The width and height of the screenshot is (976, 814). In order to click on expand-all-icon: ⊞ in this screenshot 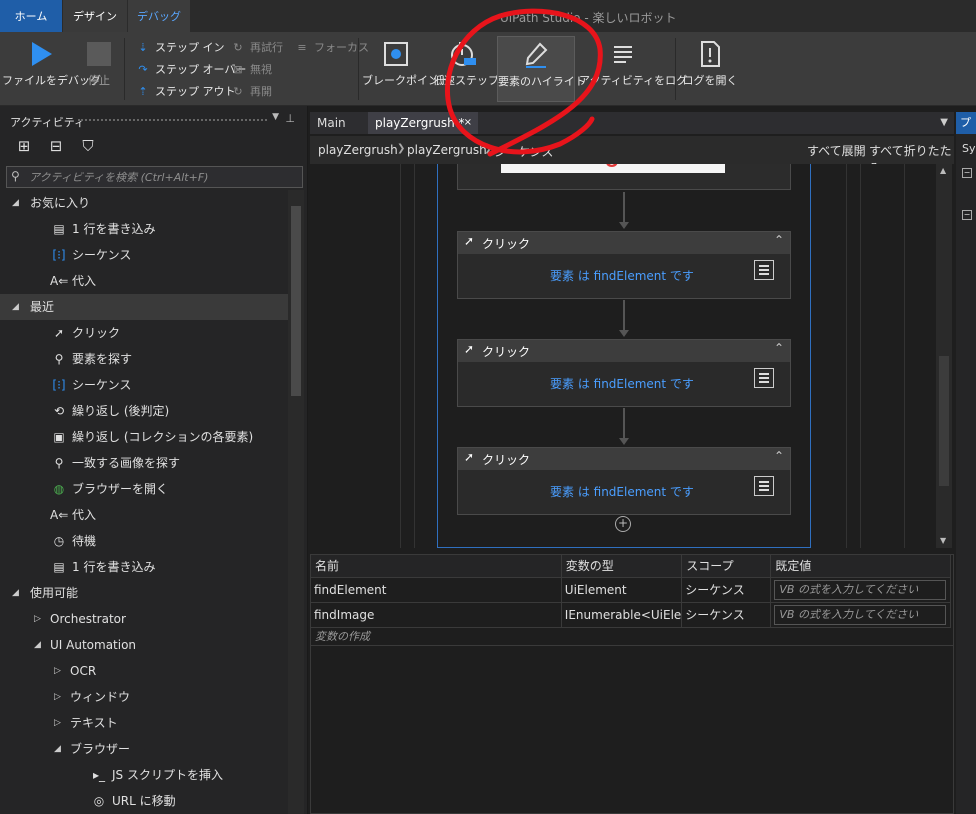, I will do `click(24, 146)`.